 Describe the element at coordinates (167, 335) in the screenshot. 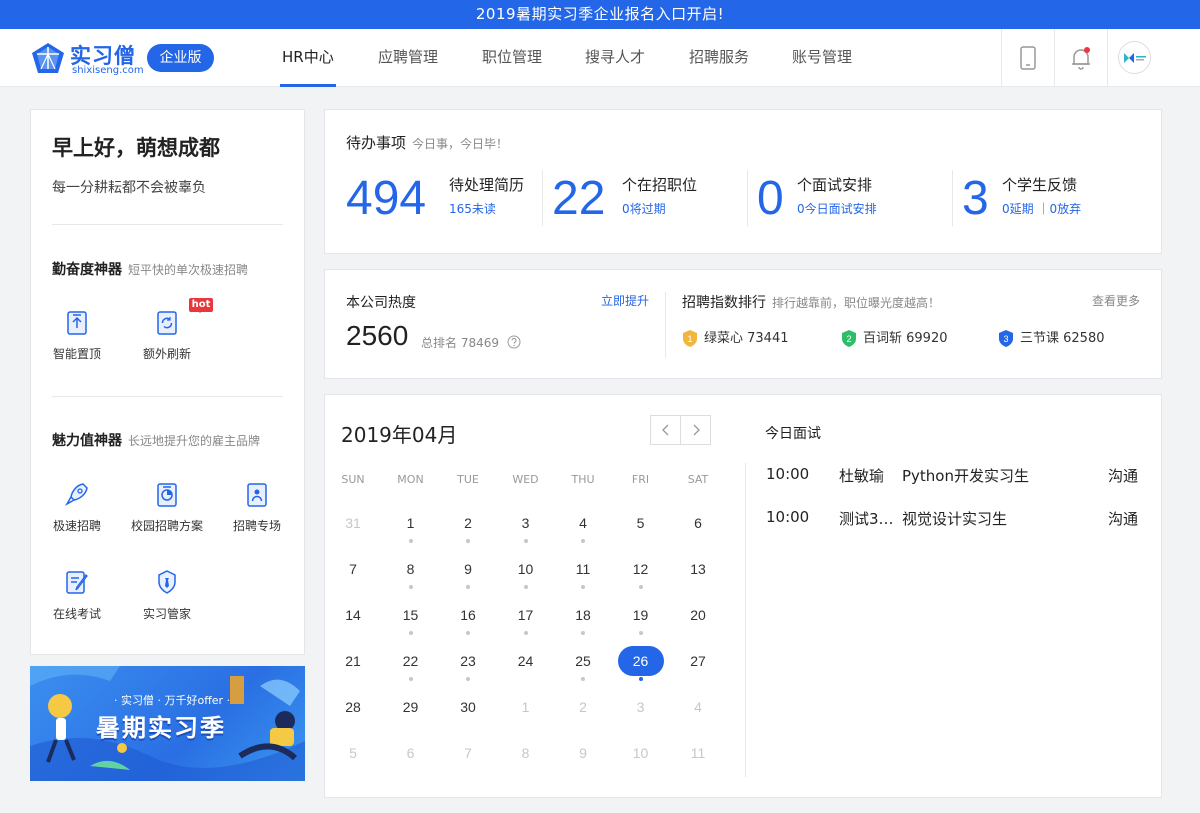

I see `tool-extra-refresh: 额外刷新` at that location.